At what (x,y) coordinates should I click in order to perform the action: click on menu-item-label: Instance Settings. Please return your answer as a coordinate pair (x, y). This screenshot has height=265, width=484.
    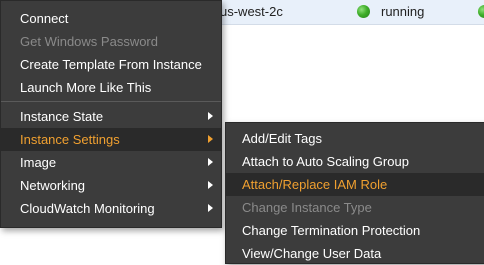
    Looking at the image, I should click on (70, 139).